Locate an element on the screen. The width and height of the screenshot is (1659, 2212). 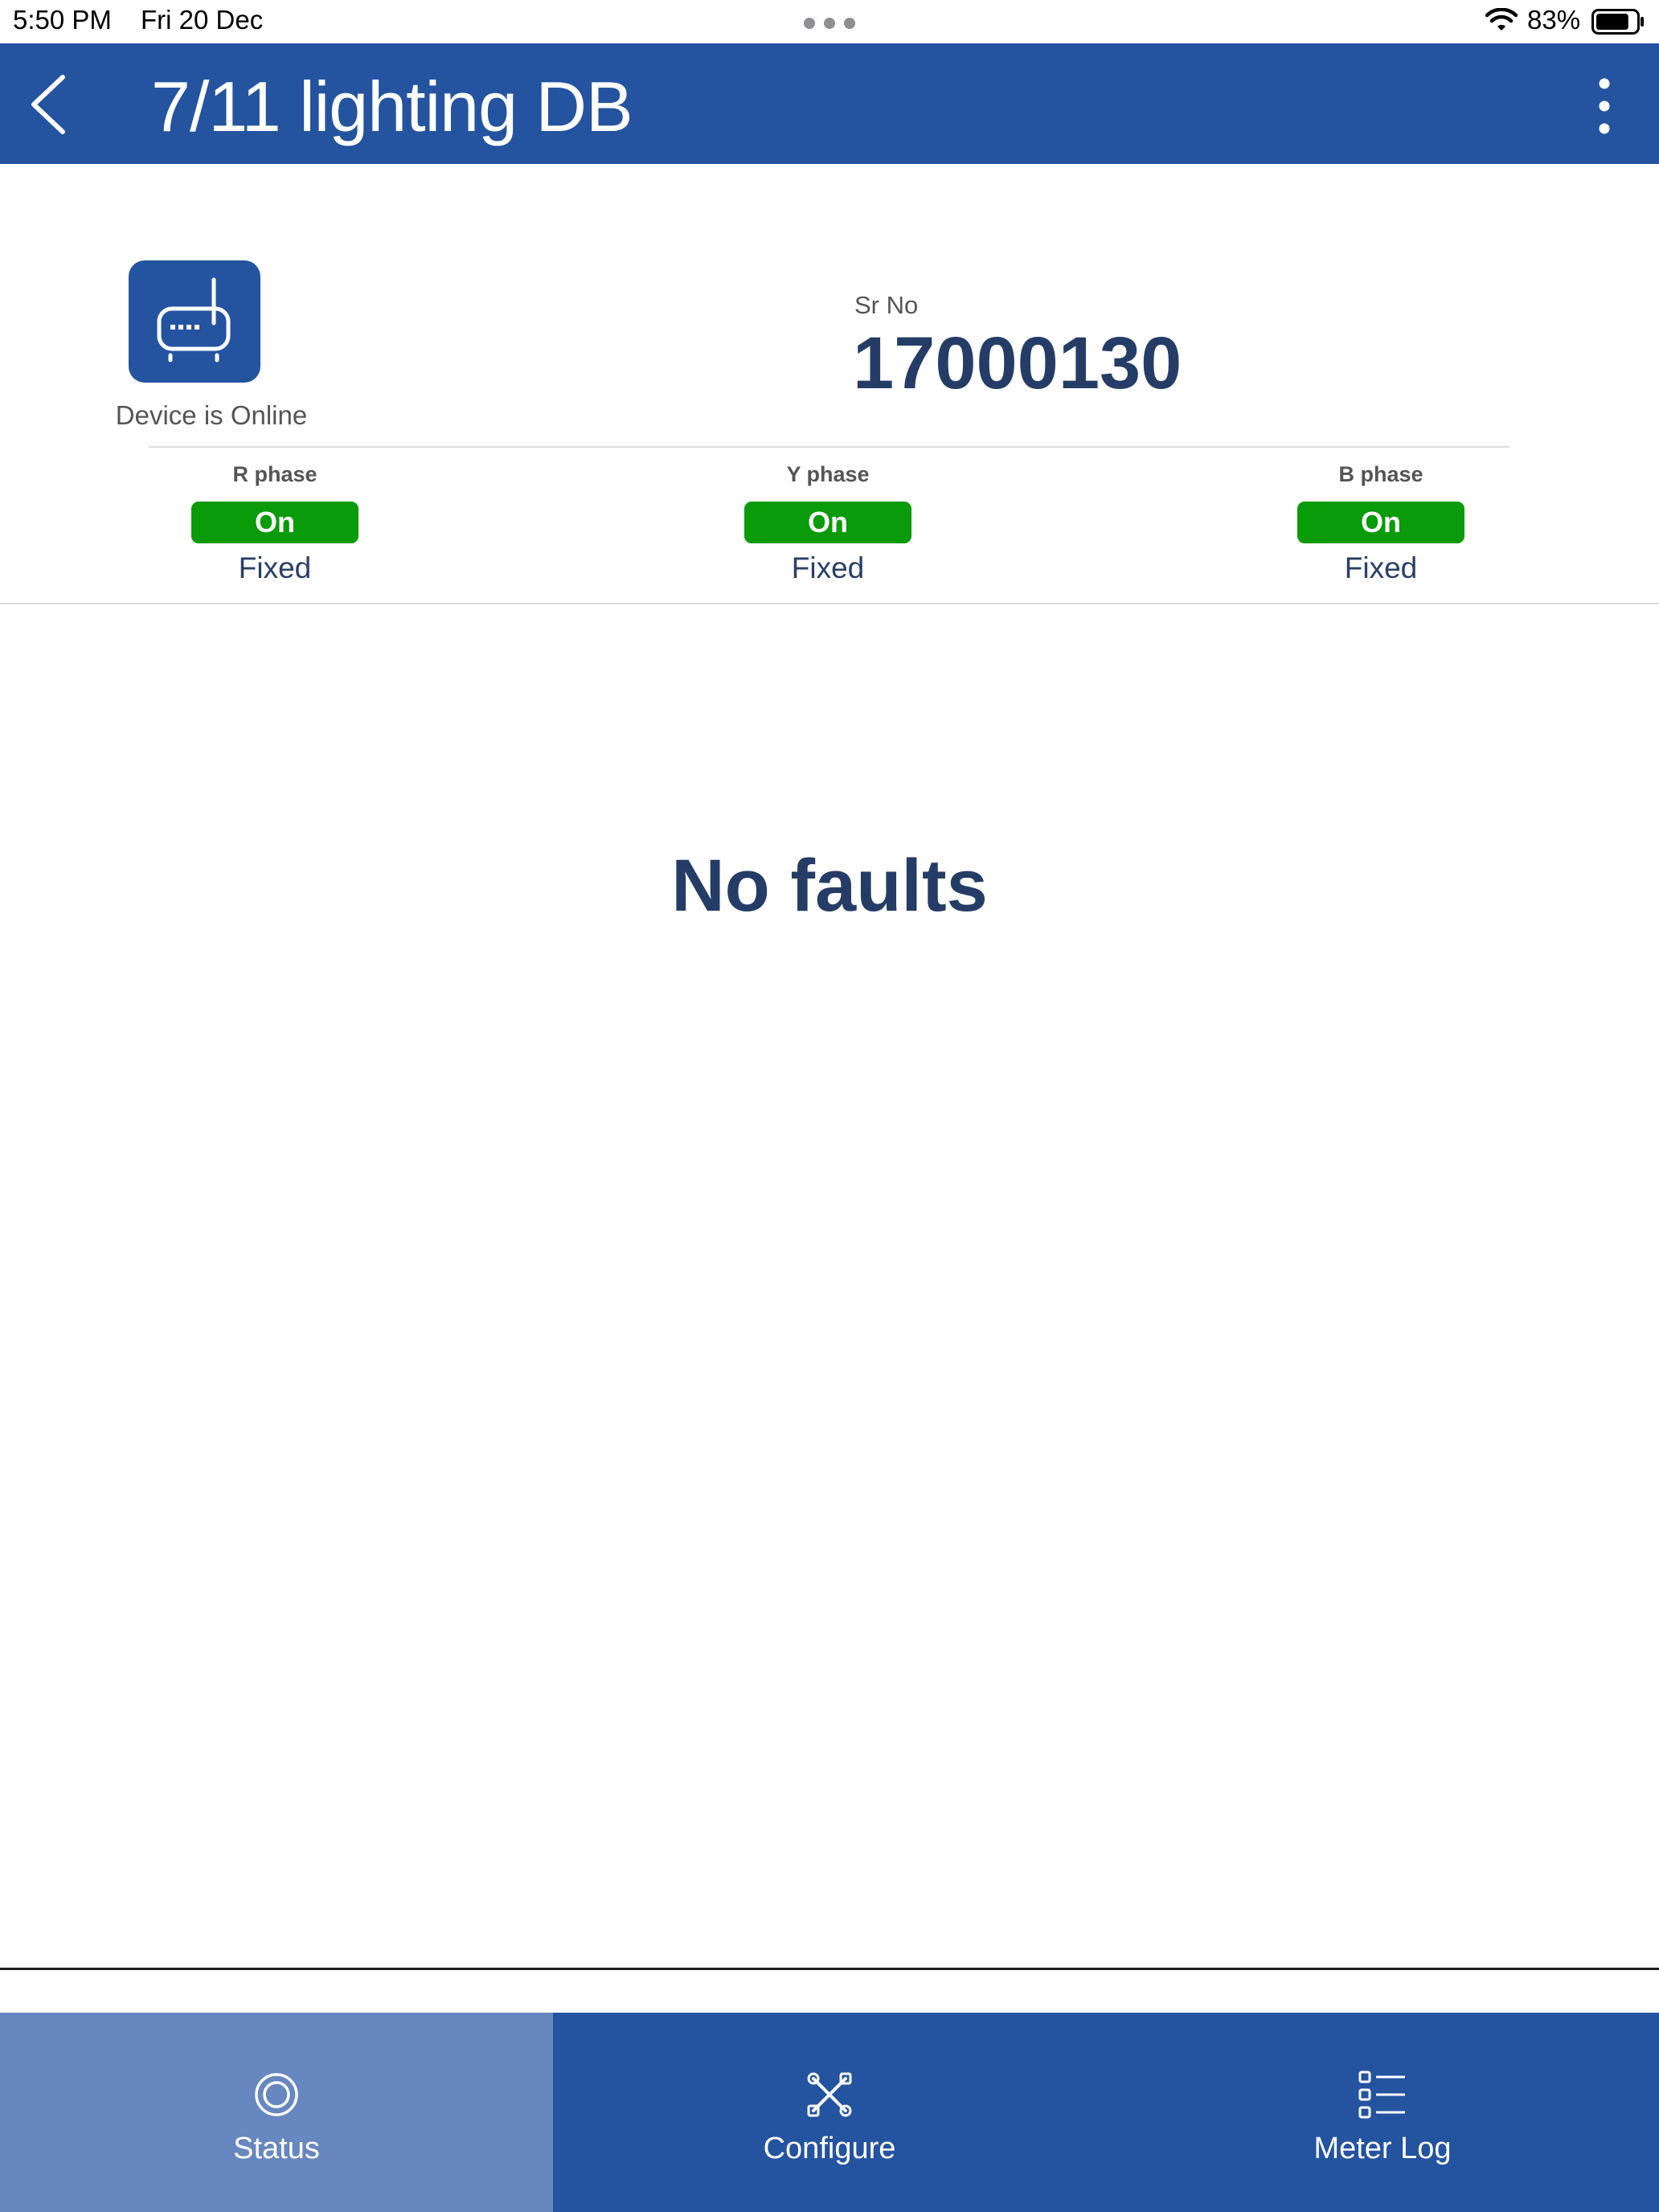
serial-number-value: 17000130 is located at coordinates (1017, 363).